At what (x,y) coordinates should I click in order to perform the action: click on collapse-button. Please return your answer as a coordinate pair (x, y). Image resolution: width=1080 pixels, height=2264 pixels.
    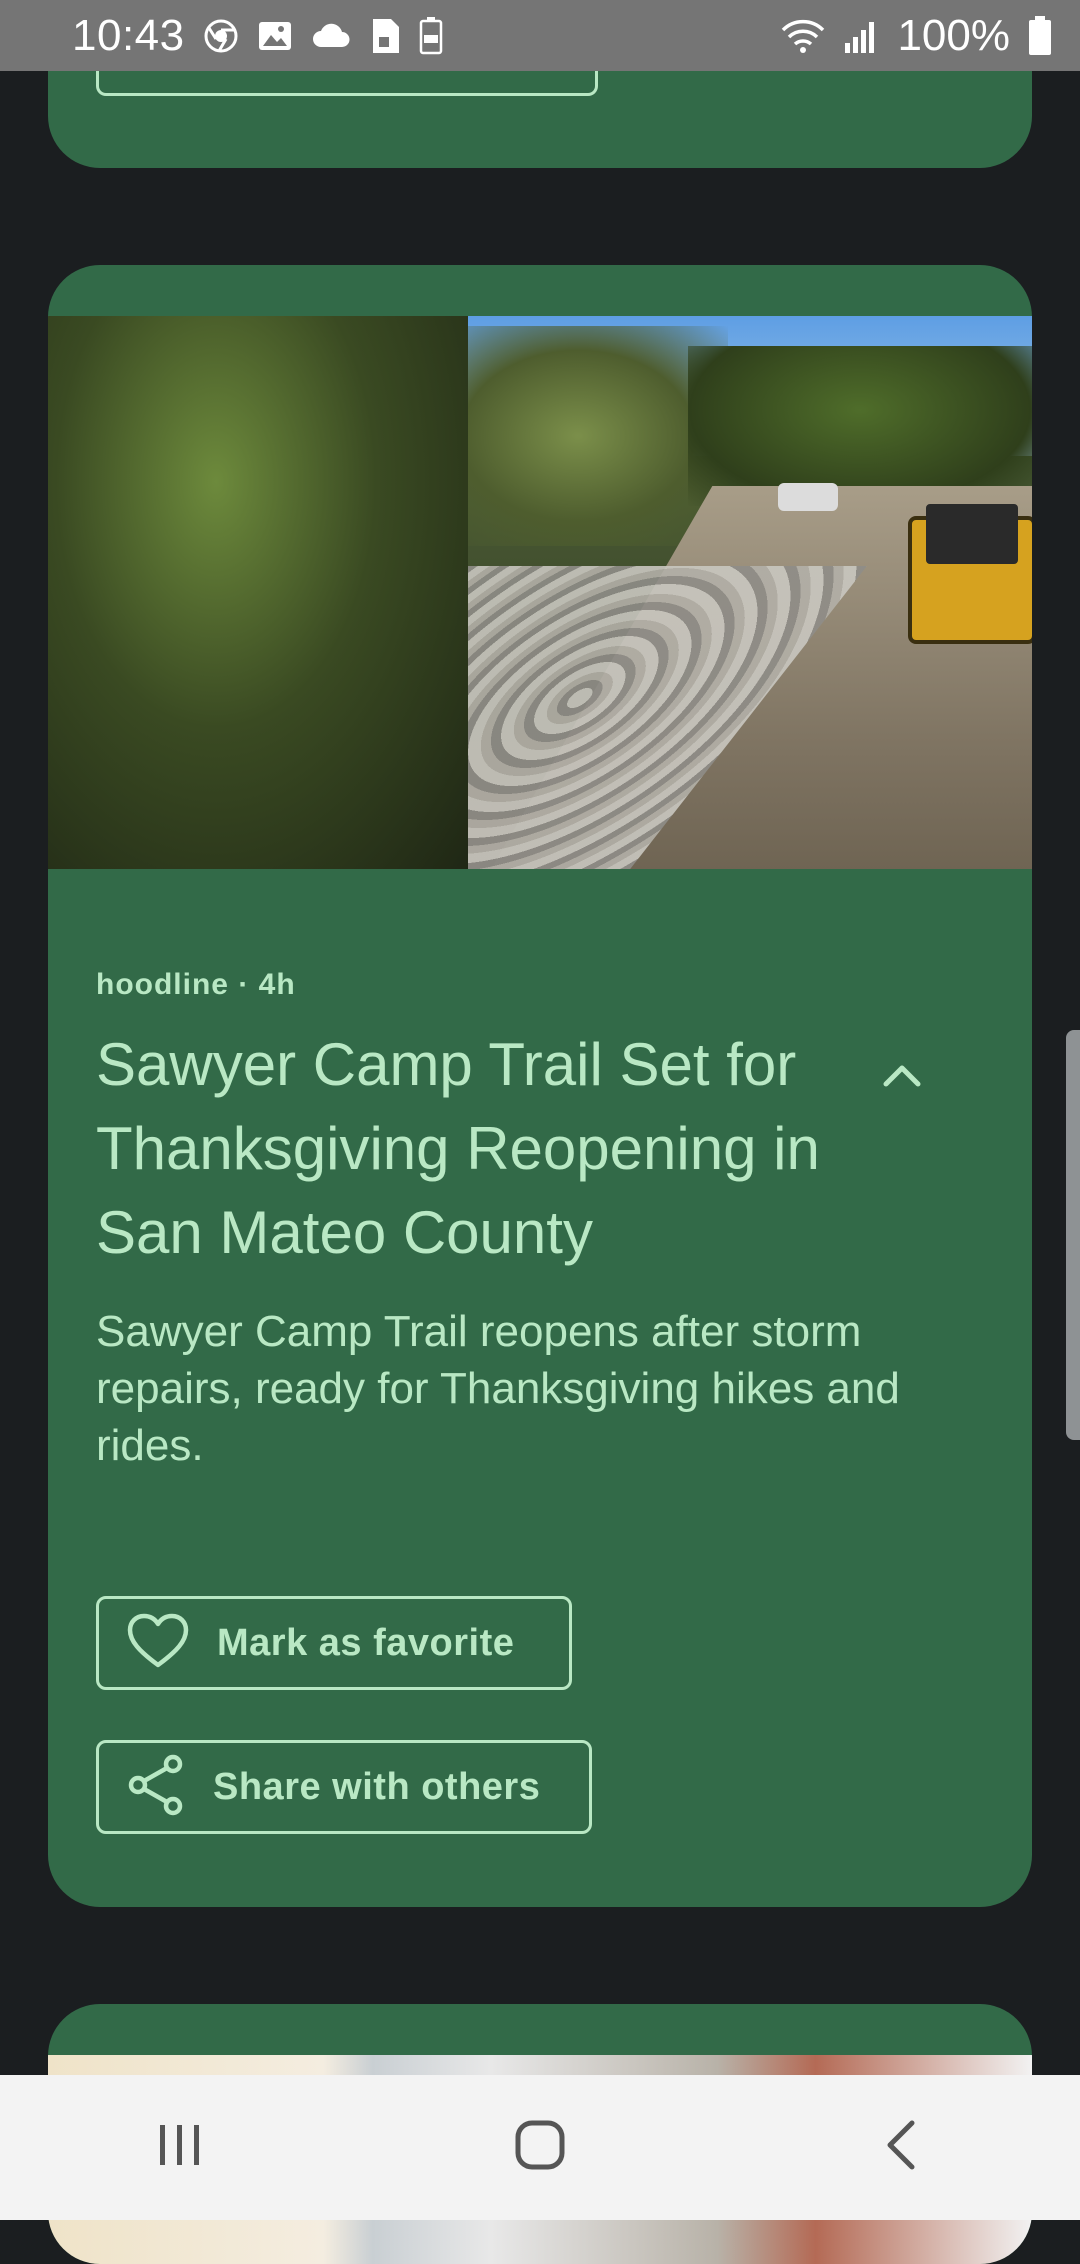
    Looking at the image, I should click on (902, 1077).